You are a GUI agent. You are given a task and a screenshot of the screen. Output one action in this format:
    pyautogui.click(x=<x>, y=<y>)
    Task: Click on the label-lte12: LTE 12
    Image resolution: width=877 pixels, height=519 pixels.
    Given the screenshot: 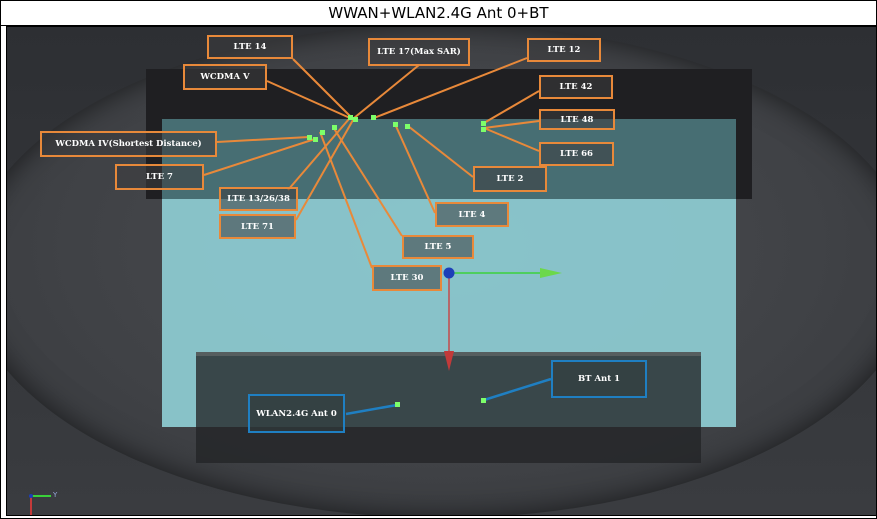 What is the action you would take?
    pyautogui.click(x=564, y=50)
    